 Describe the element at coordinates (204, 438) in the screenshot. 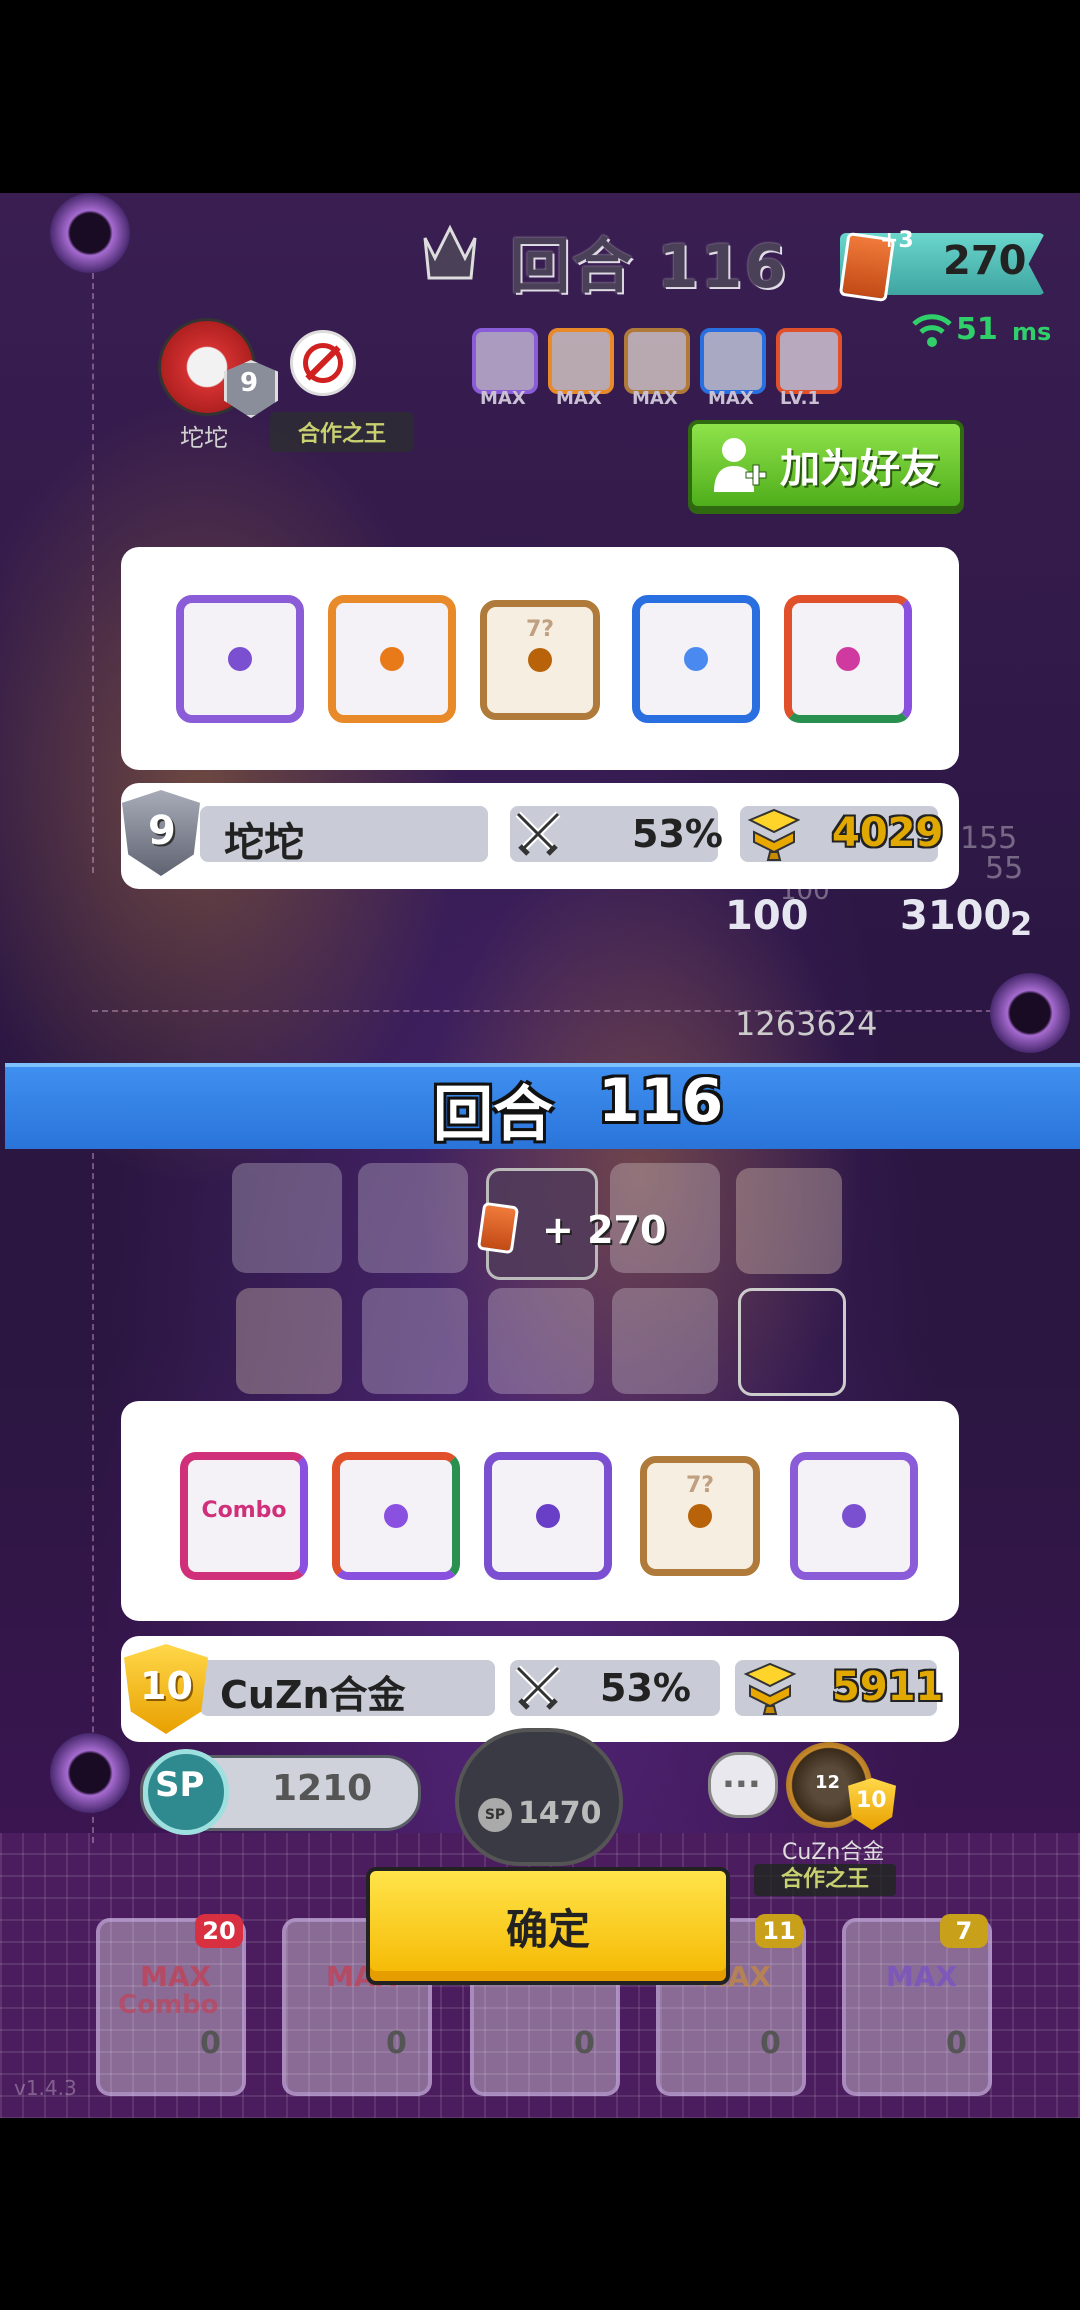

I see `opponent-name-small: 坨坨` at that location.